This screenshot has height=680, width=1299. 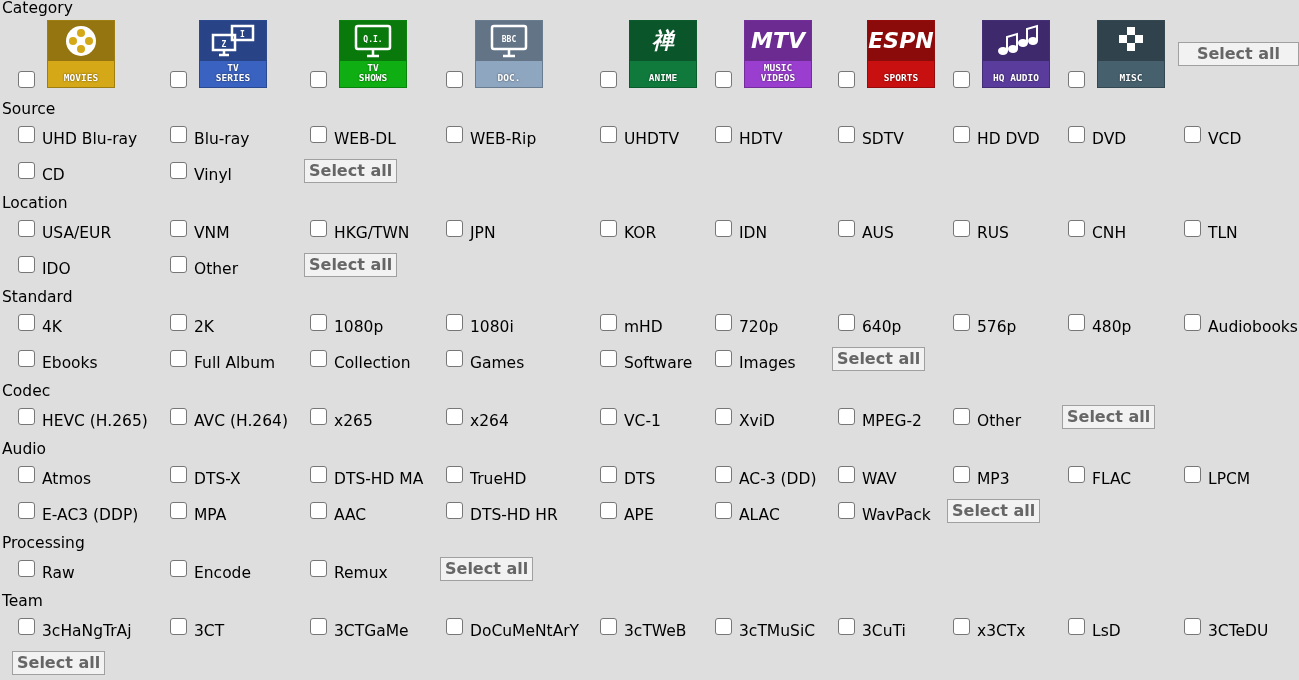 I want to click on category-tile: MISC, so click(x=1131, y=54).